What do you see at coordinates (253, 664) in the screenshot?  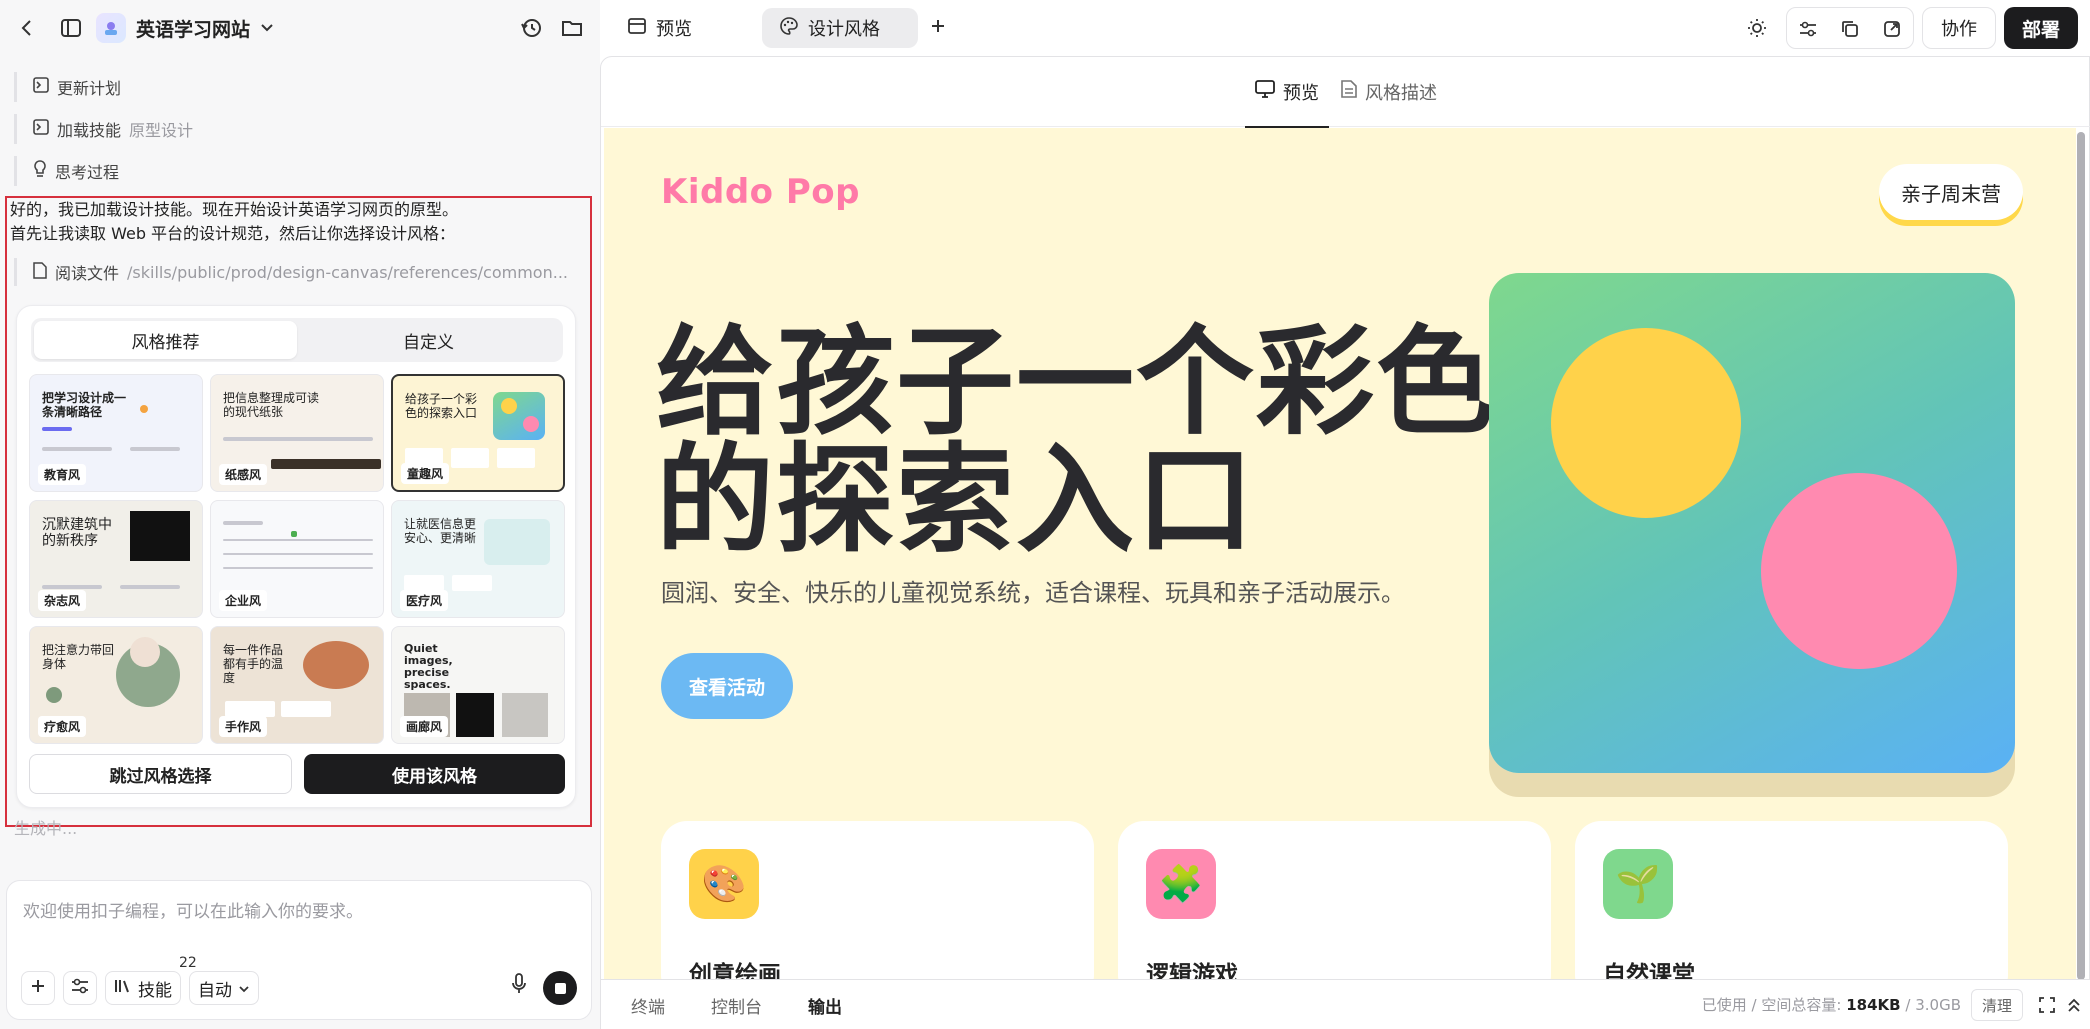 I see `thumb-heading: 每一件作品都有手的温度` at bounding box center [253, 664].